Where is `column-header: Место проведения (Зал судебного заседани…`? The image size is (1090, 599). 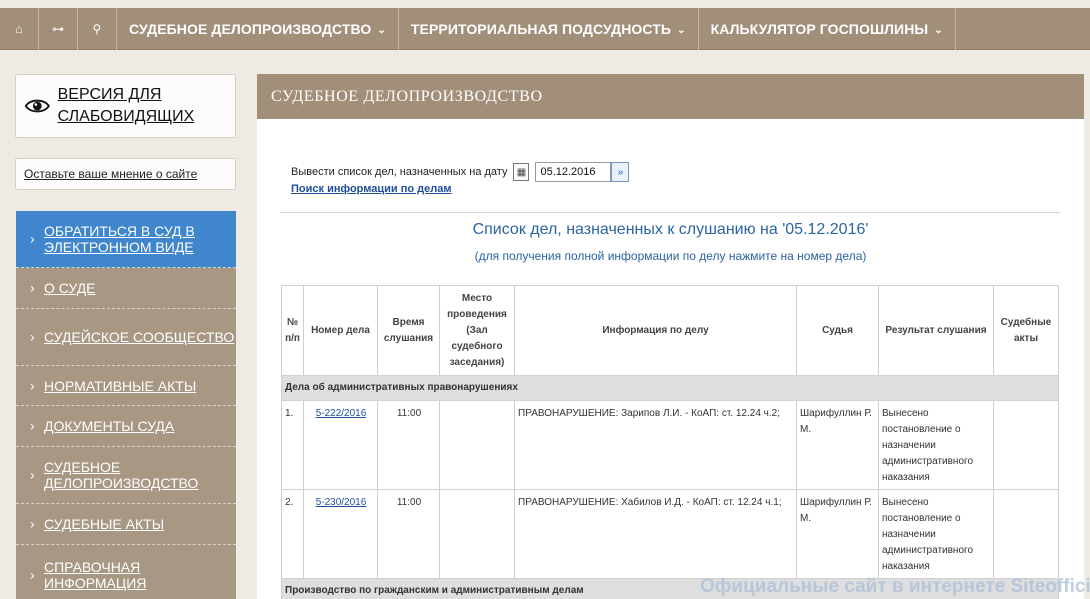 column-header: Место проведения (Зал судебного заседани… is located at coordinates (477, 330).